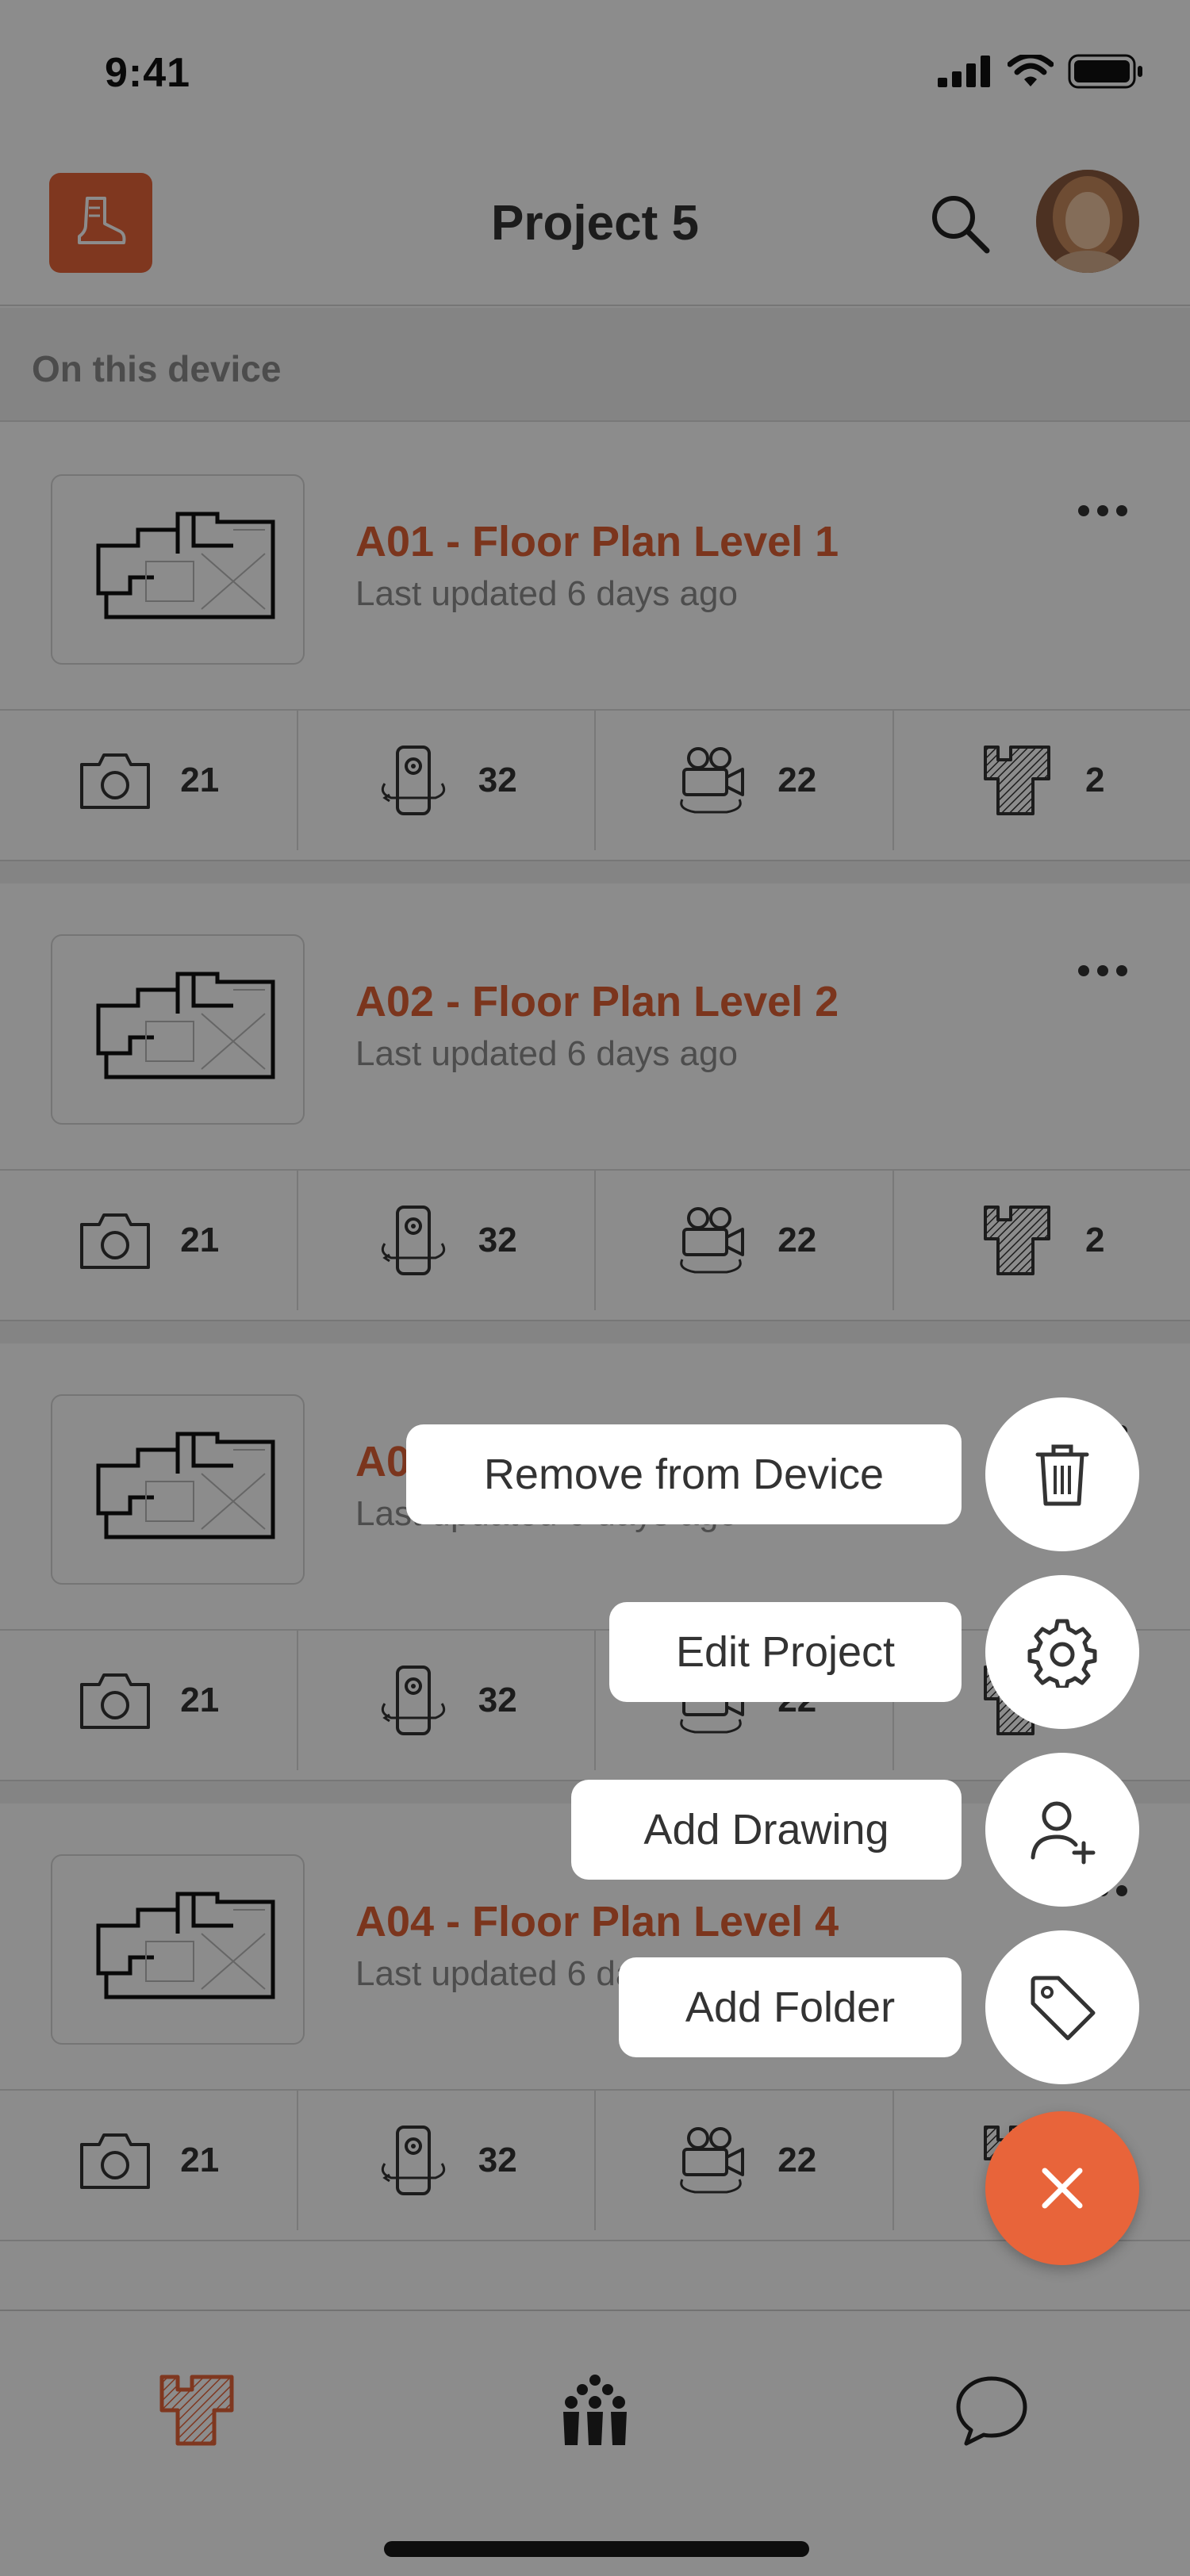 This screenshot has width=1190, height=2576. I want to click on add-folder-button, so click(1062, 2007).